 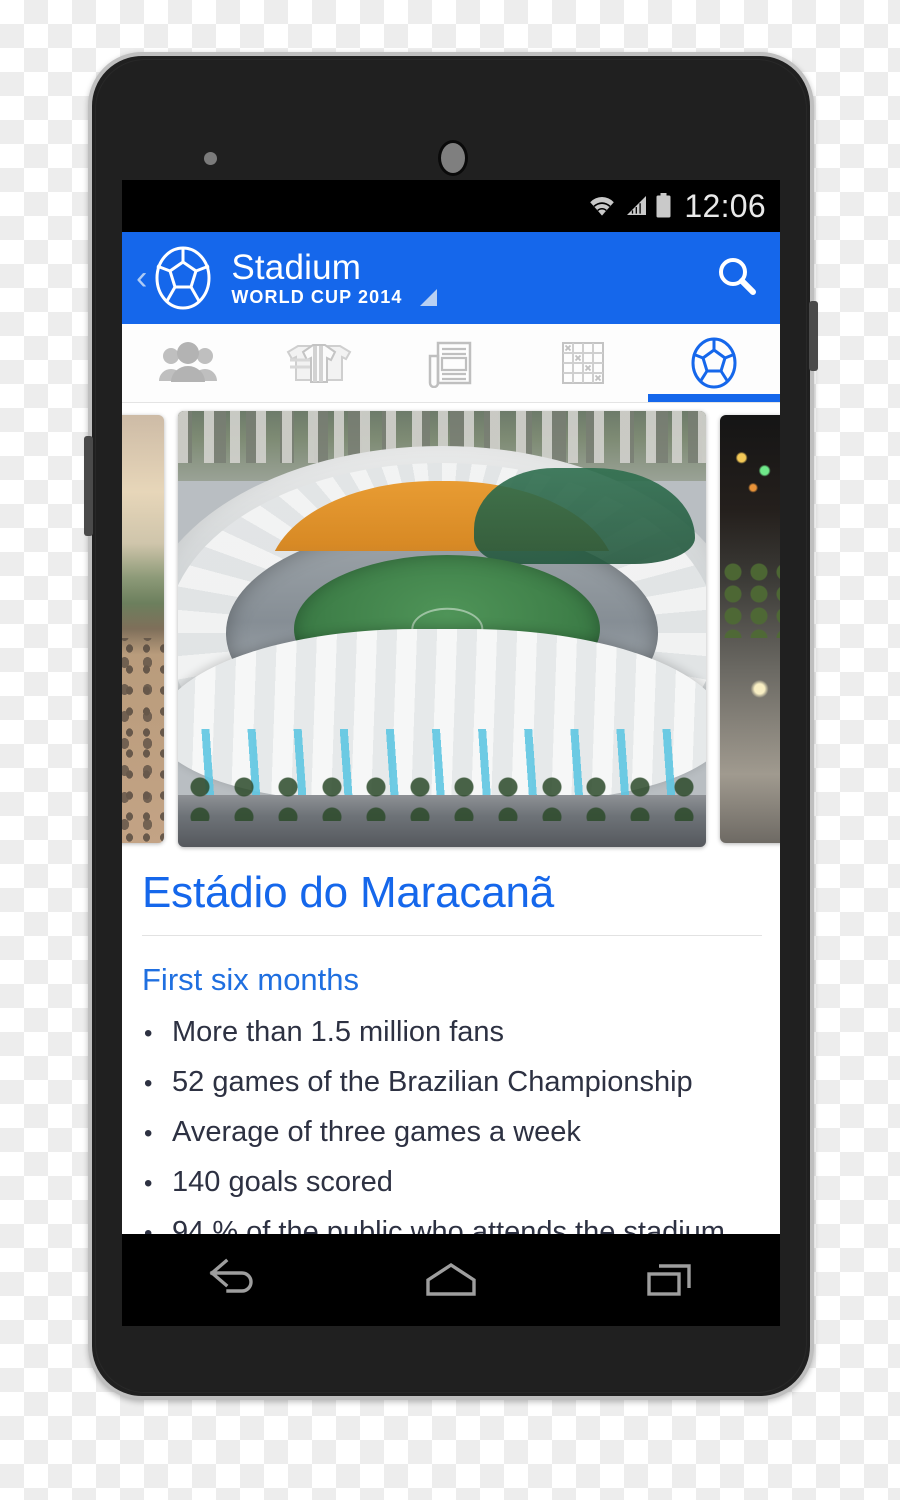 I want to click on proximity-sensor-icon, so click(x=210, y=158).